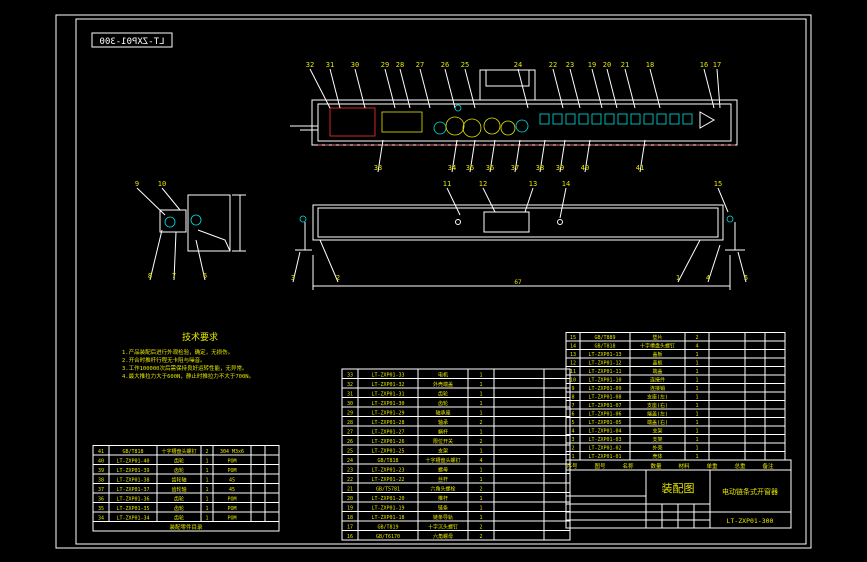  I want to click on bom-header-cell: 单重, so click(712, 466).